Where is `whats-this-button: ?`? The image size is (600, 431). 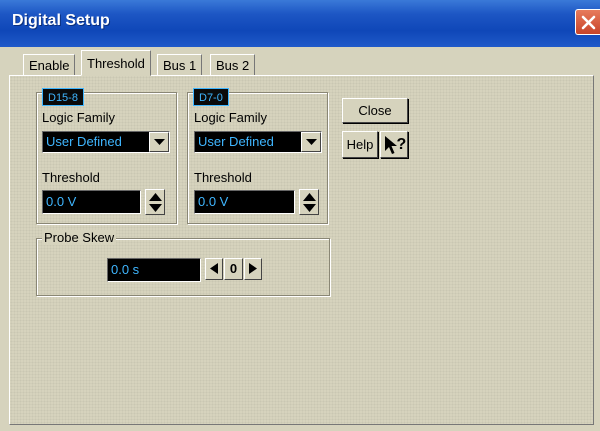
whats-this-button: ? is located at coordinates (394, 144).